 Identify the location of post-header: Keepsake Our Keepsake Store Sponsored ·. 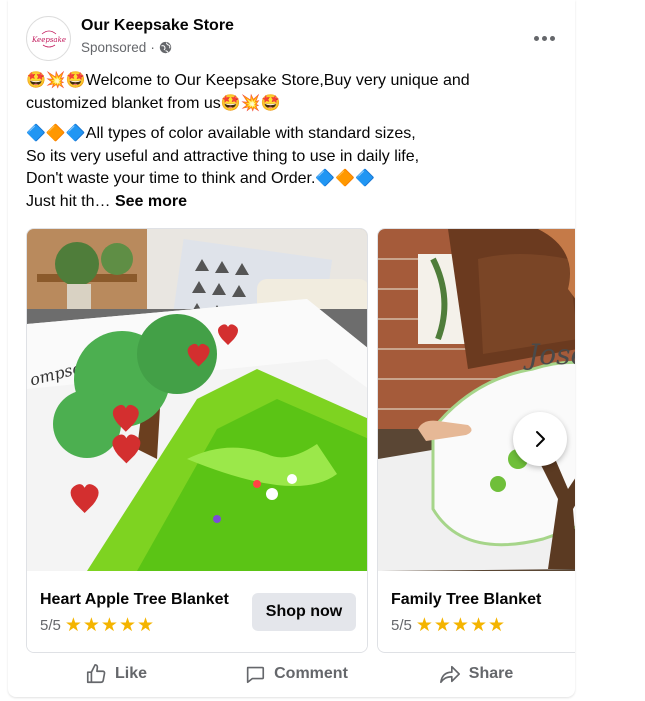
(296, 38).